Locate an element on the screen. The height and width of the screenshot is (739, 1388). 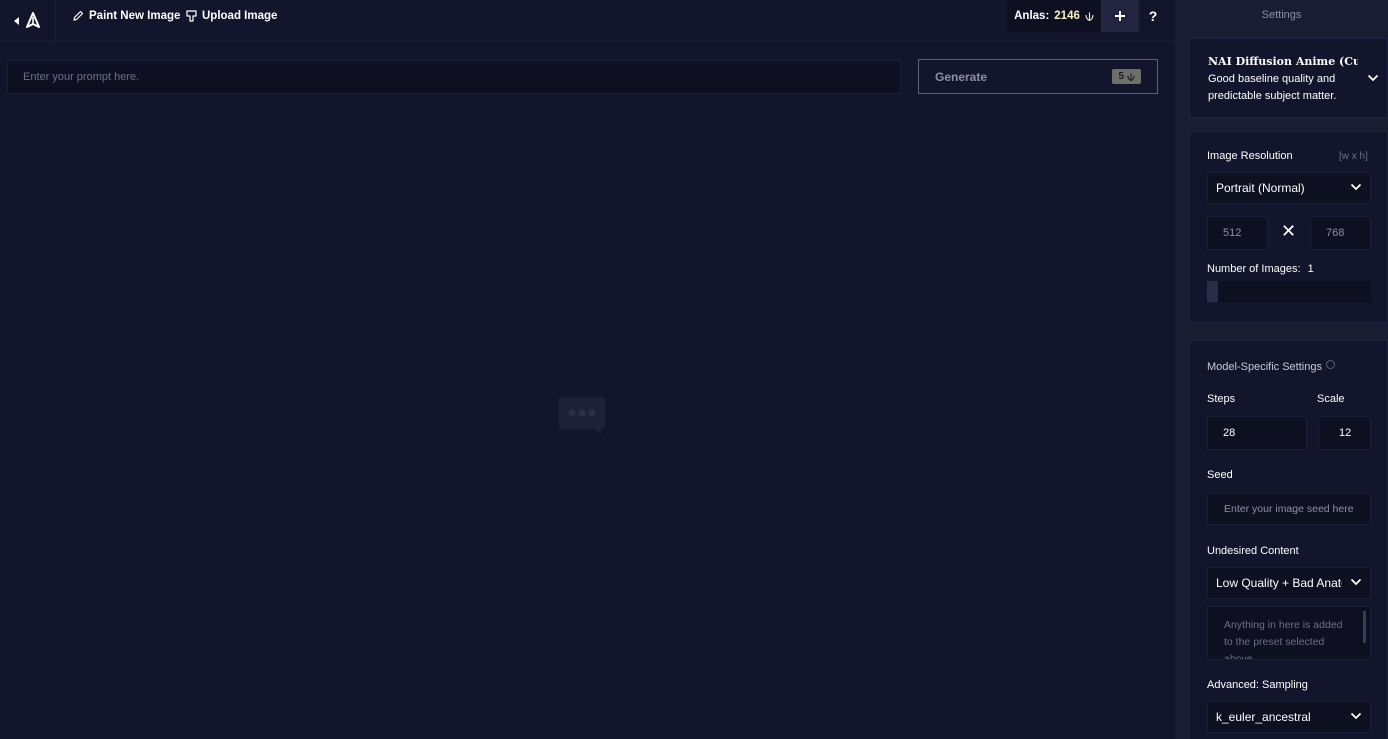
paint-new-image-label: Paint New Image is located at coordinates (135, 16).